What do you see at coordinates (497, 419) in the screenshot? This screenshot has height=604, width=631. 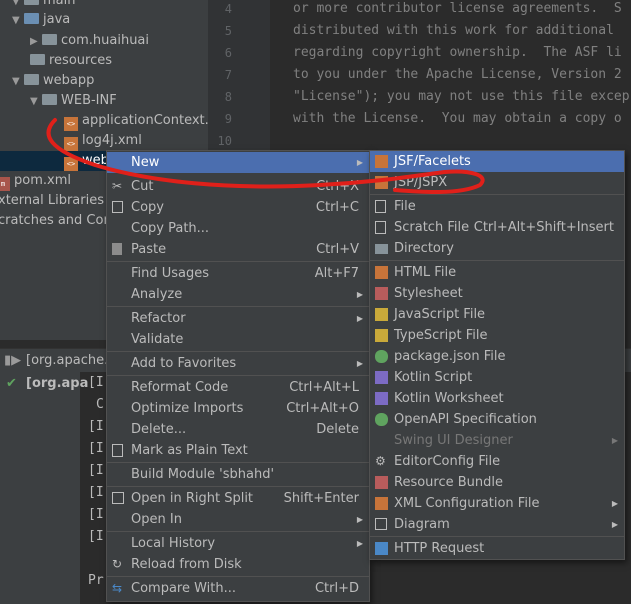 I see `submenu-item-openapi: OpenAPI Specification` at bounding box center [497, 419].